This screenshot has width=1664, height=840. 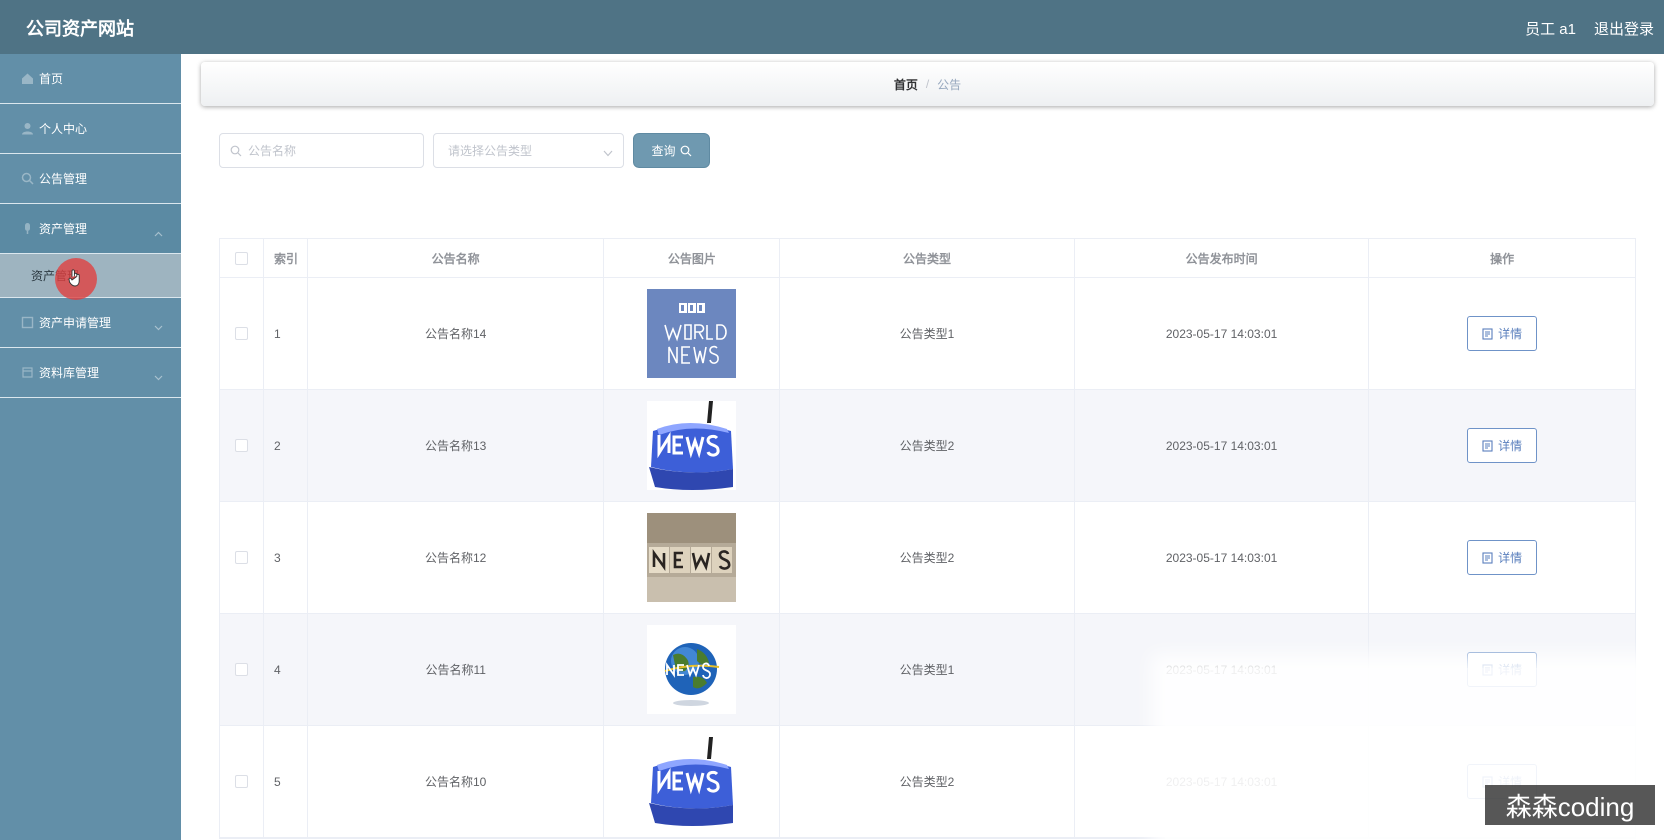 I want to click on breadcrumb-home-link: 首页, so click(x=906, y=84).